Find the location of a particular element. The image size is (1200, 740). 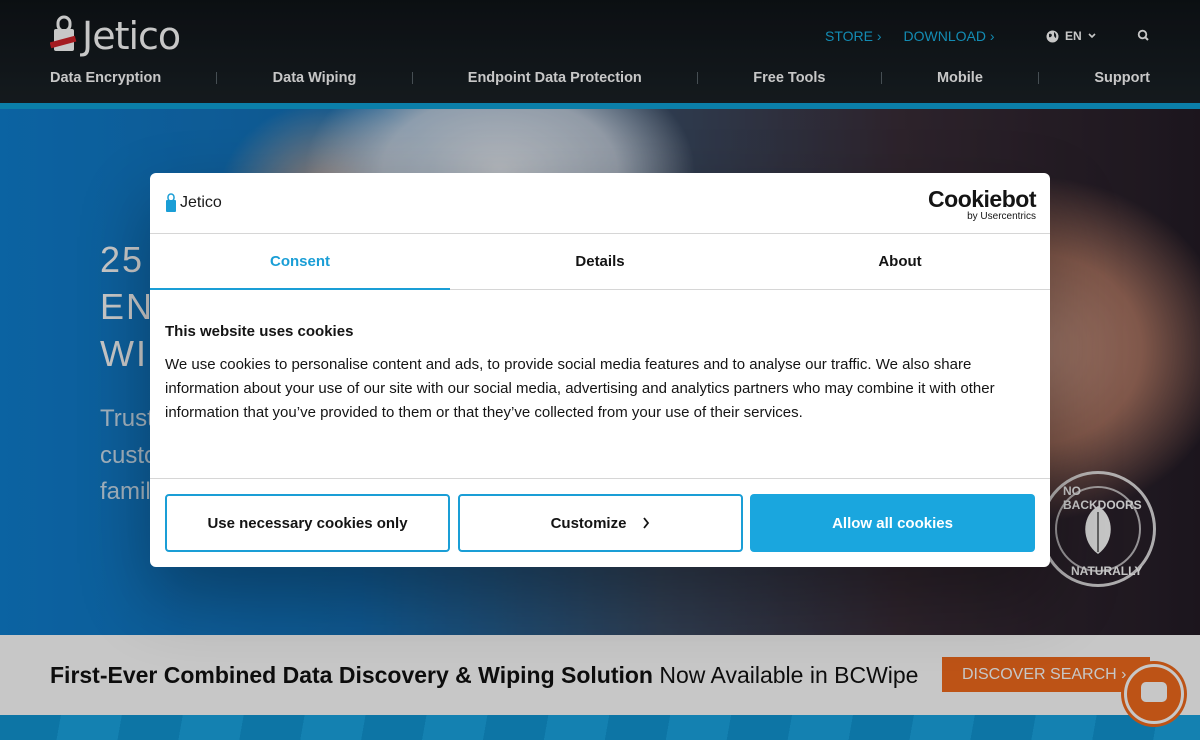

dialog-logo: Jetico is located at coordinates (193, 203).